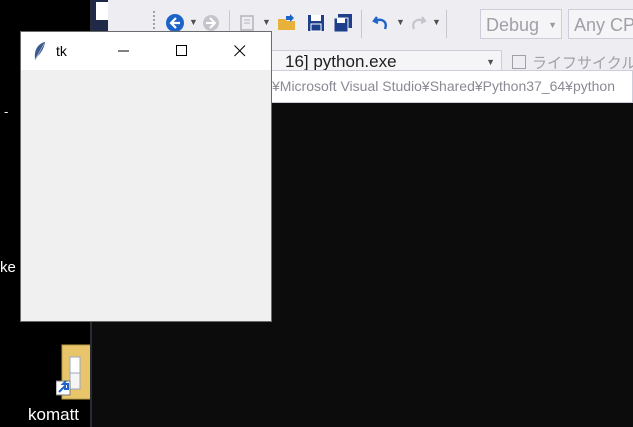 This screenshot has height=427, width=633. I want to click on maximize-icon, so click(181, 50).